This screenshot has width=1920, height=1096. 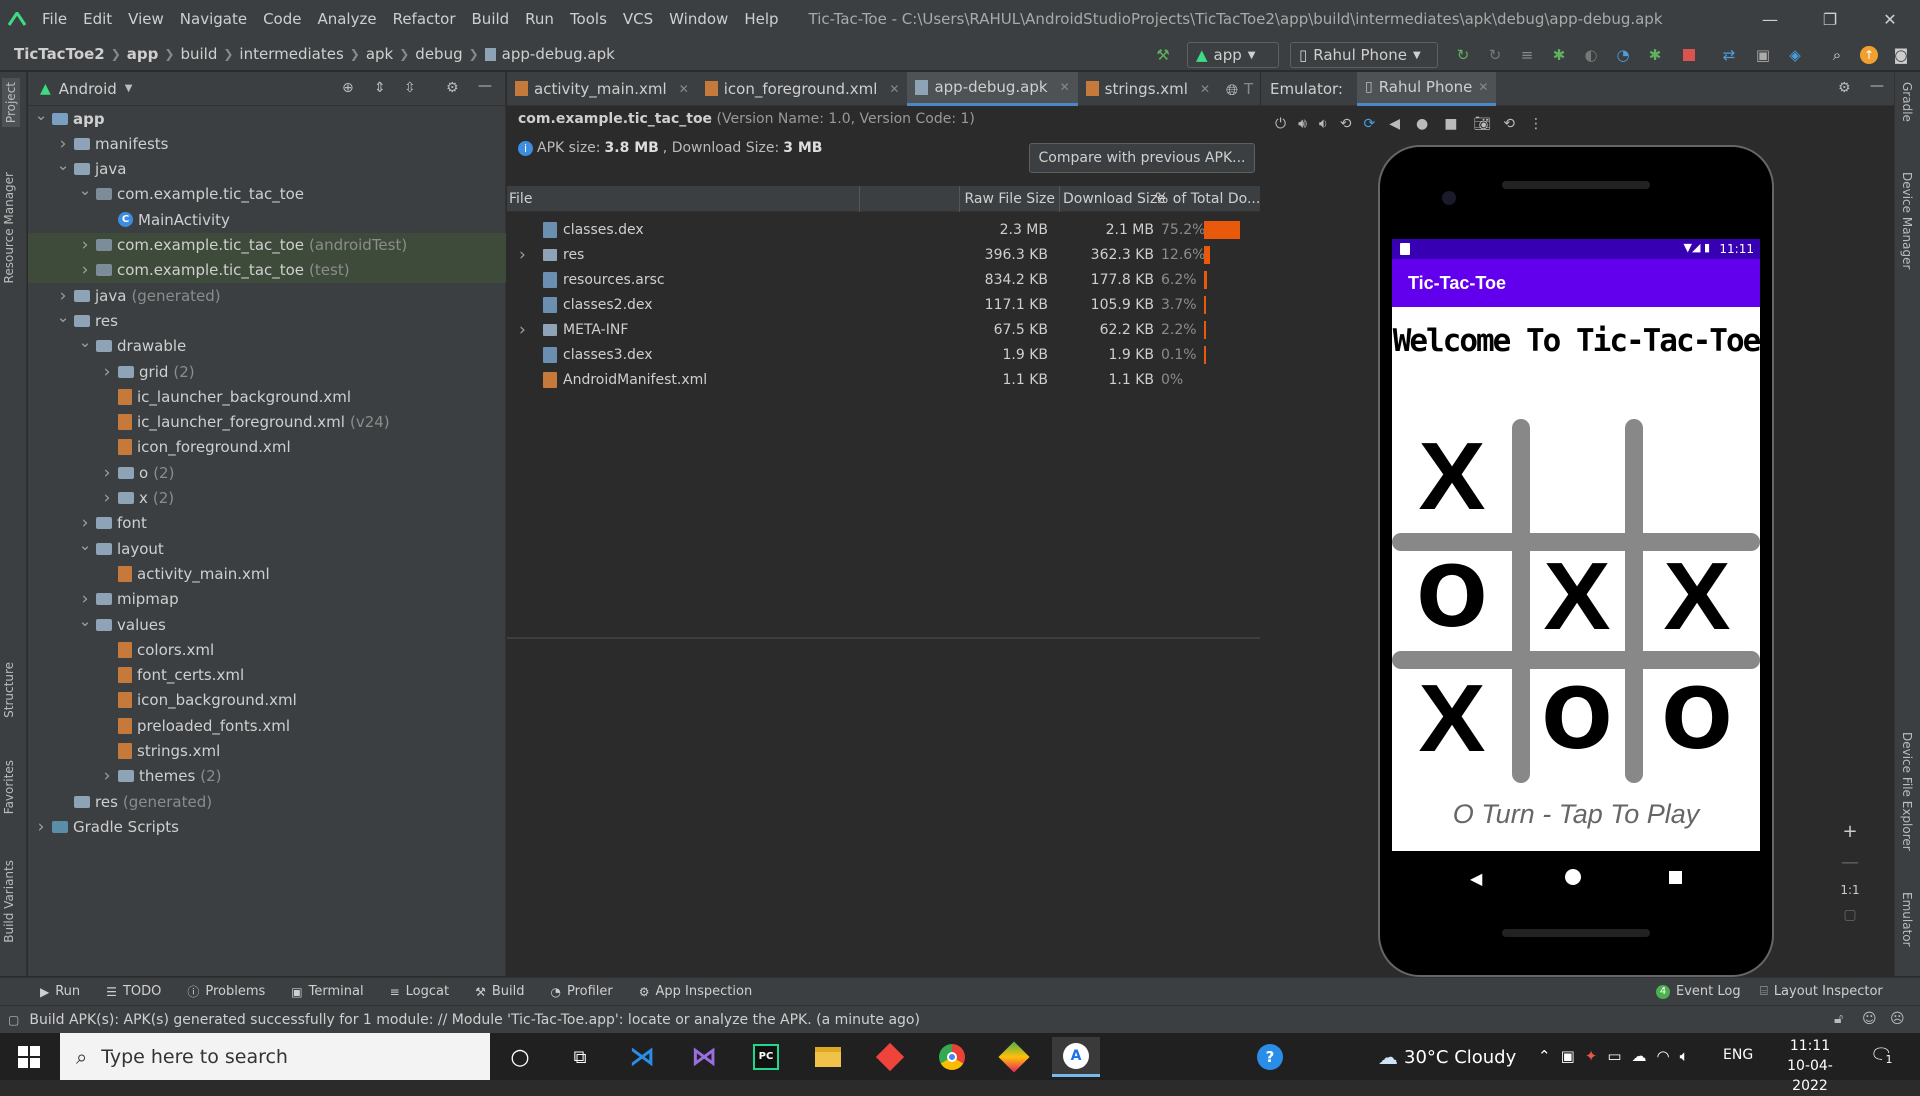 I want to click on feedback-icon: ☺, so click(x=1869, y=1019).